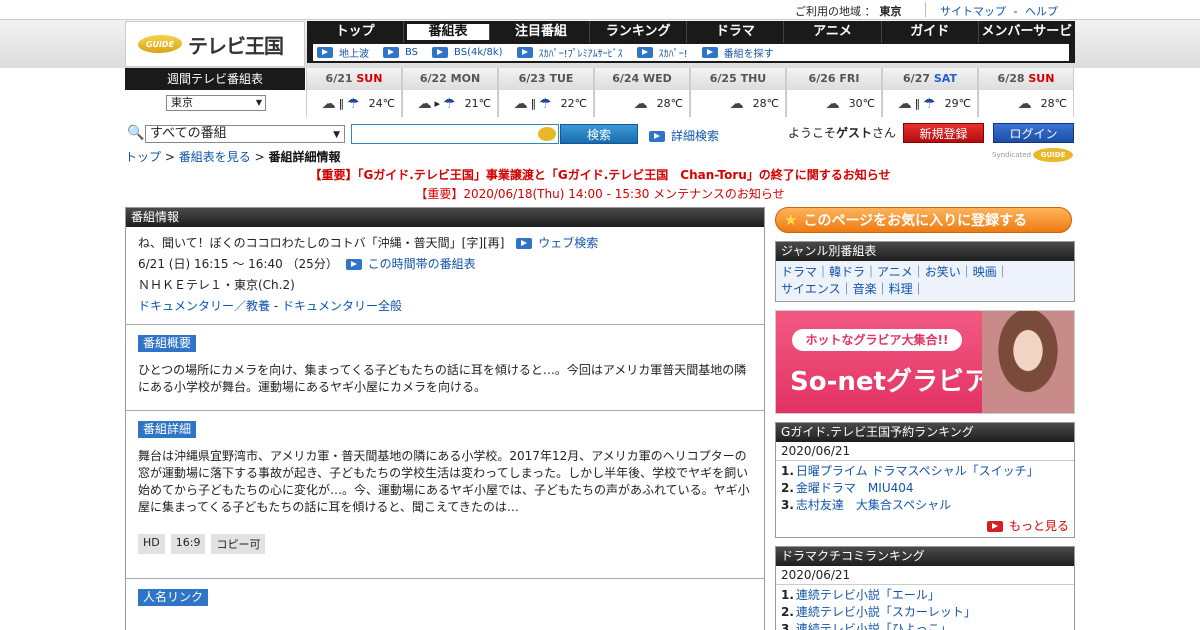 The image size is (1200, 630). I want to click on genre-link-documentary: ドキュメンタリー／教養, so click(204, 306).